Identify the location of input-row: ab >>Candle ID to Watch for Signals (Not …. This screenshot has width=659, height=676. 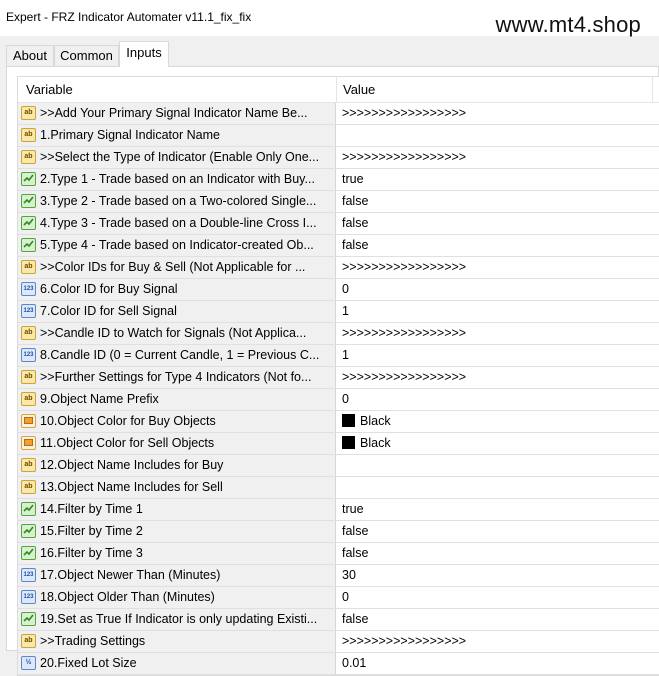
(338, 334).